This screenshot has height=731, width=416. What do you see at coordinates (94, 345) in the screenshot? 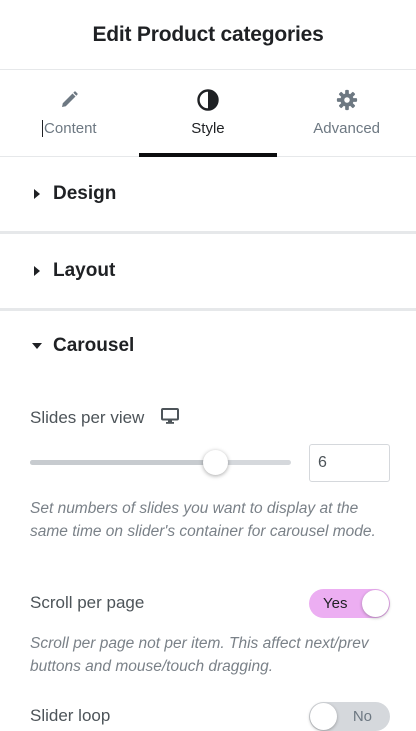
I see `section-carousel-title: Carousel` at bounding box center [94, 345].